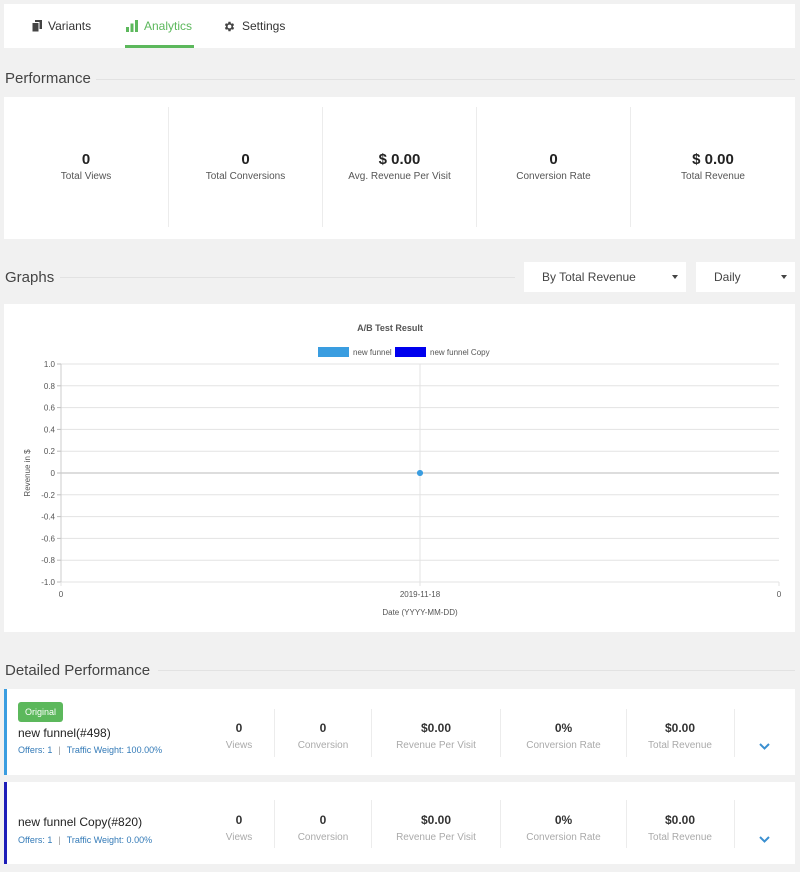 This screenshot has width=800, height=872. I want to click on variant-meta: Offers: 1 | Traffic Weight: 100.00%, so click(90, 750).